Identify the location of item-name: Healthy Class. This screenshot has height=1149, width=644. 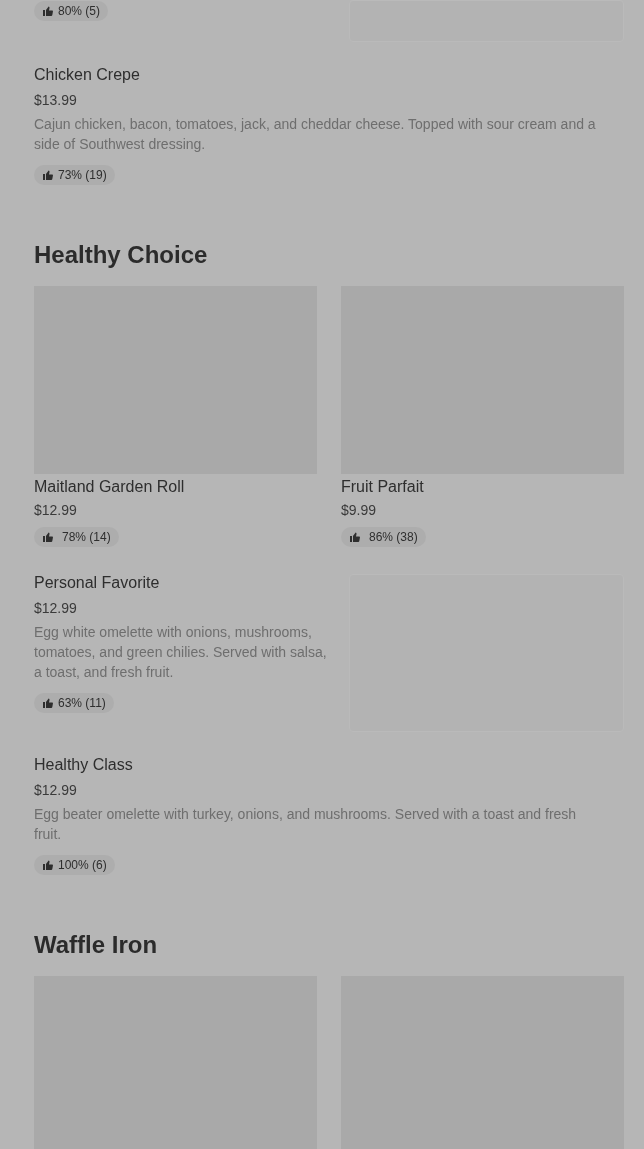
(84, 765).